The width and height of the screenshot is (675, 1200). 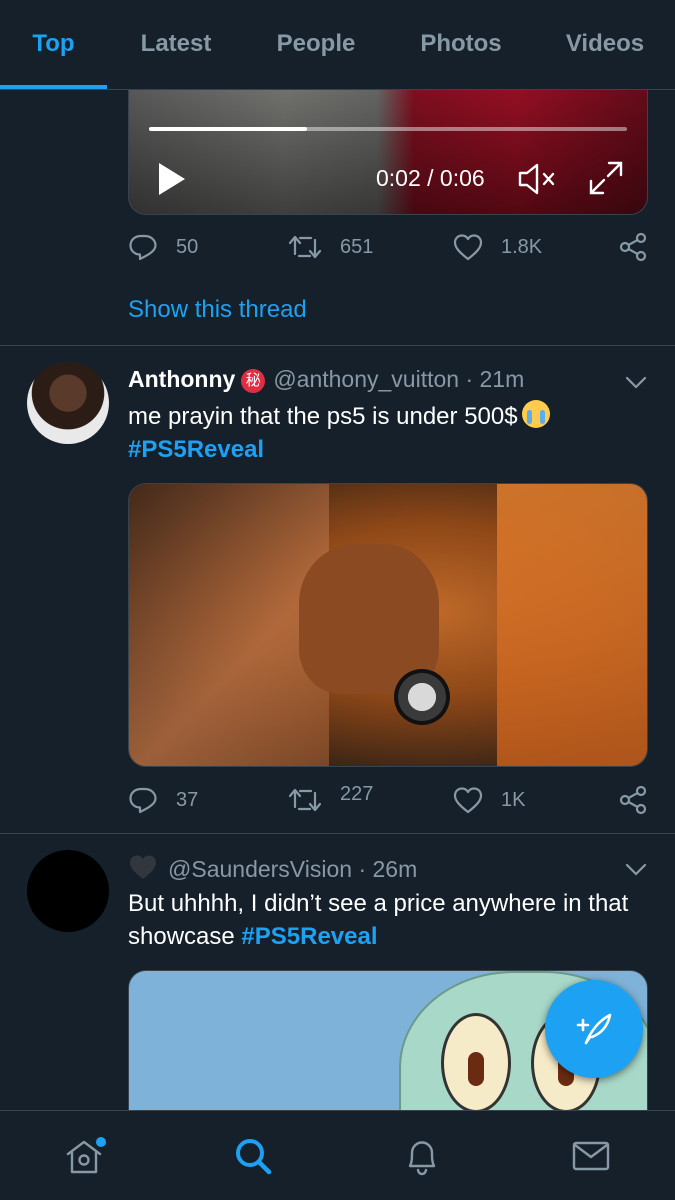 I want to click on tab-latest-label: Latest, so click(x=176, y=43).